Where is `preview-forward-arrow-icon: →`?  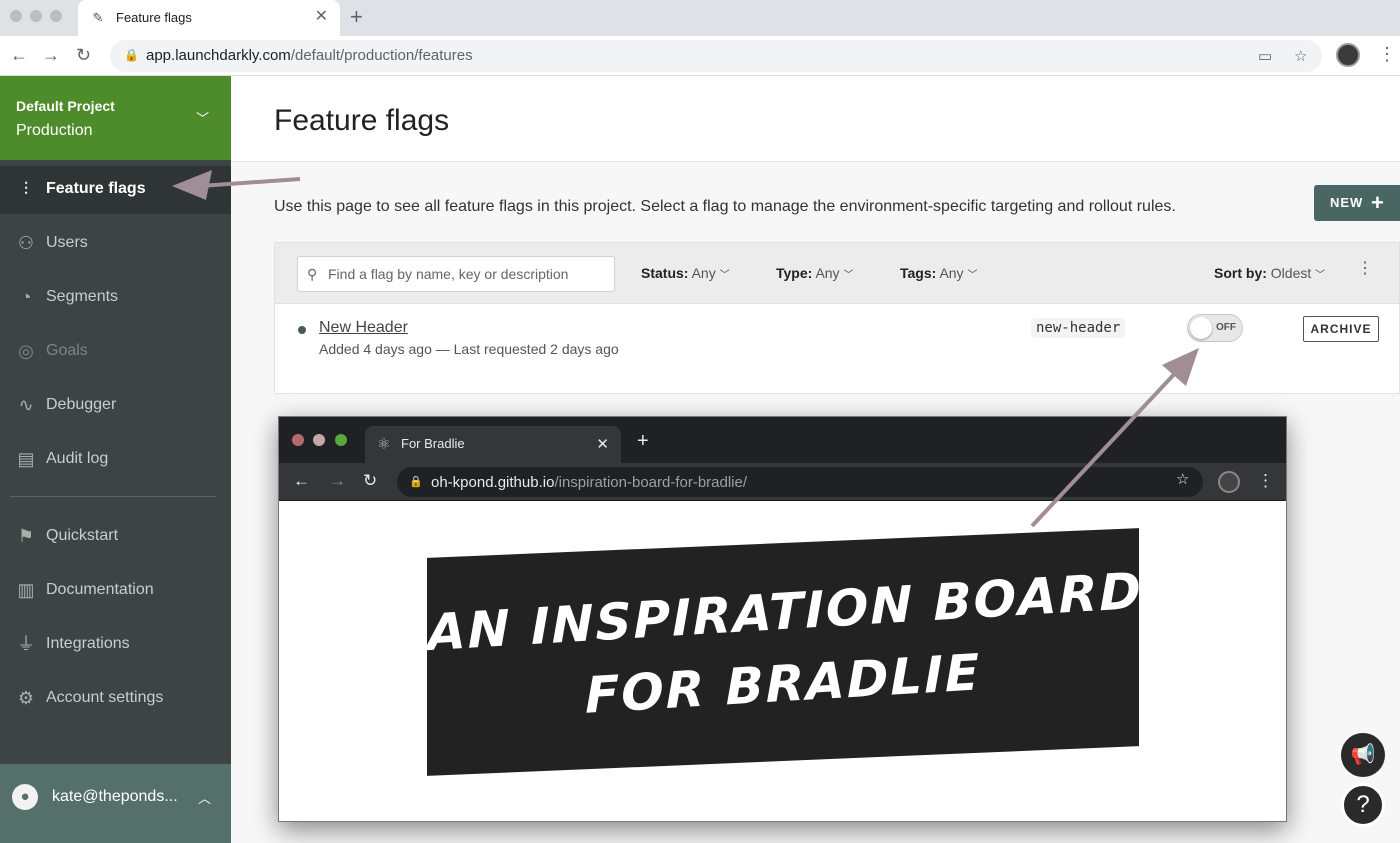
preview-forward-arrow-icon: → is located at coordinates (337, 481).